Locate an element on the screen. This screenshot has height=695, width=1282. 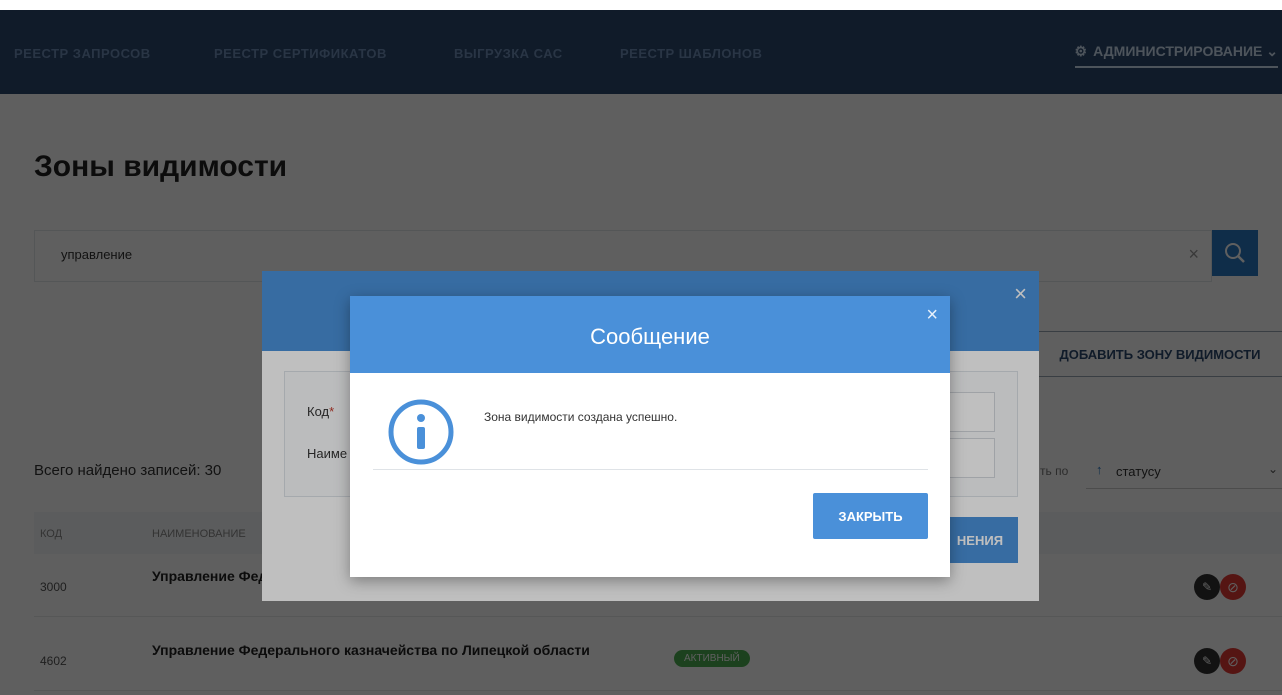
message-modal-header: Сообщение × is located at coordinates (650, 334).